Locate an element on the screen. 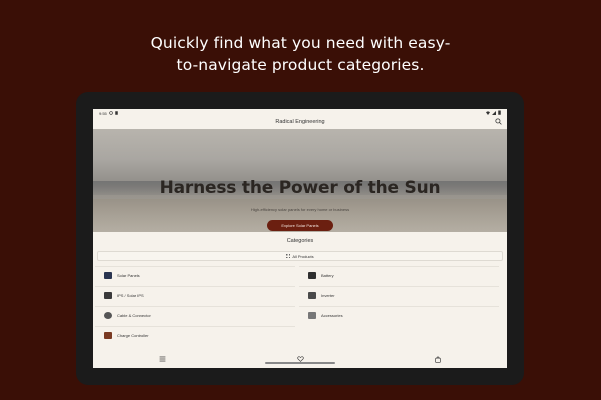 The width and height of the screenshot is (601, 400). promo-headline-line2: to-navigate product categories. is located at coordinates (300, 65).